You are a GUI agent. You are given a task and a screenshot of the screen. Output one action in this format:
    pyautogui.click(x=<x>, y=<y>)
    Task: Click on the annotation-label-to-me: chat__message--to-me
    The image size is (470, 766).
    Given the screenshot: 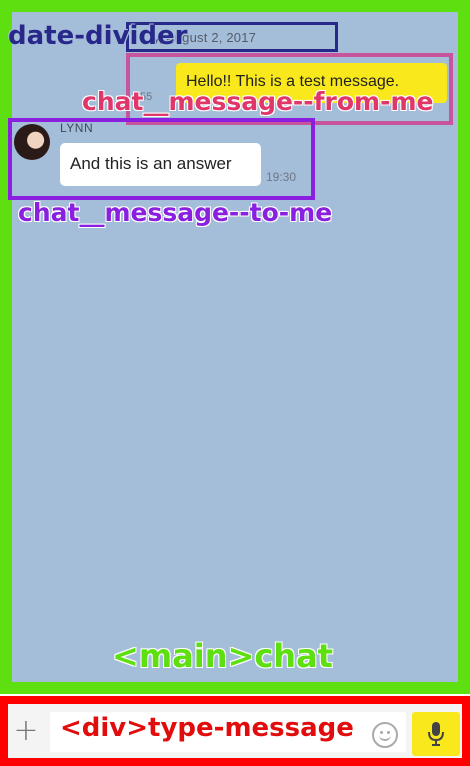 What is the action you would take?
    pyautogui.click(x=175, y=212)
    